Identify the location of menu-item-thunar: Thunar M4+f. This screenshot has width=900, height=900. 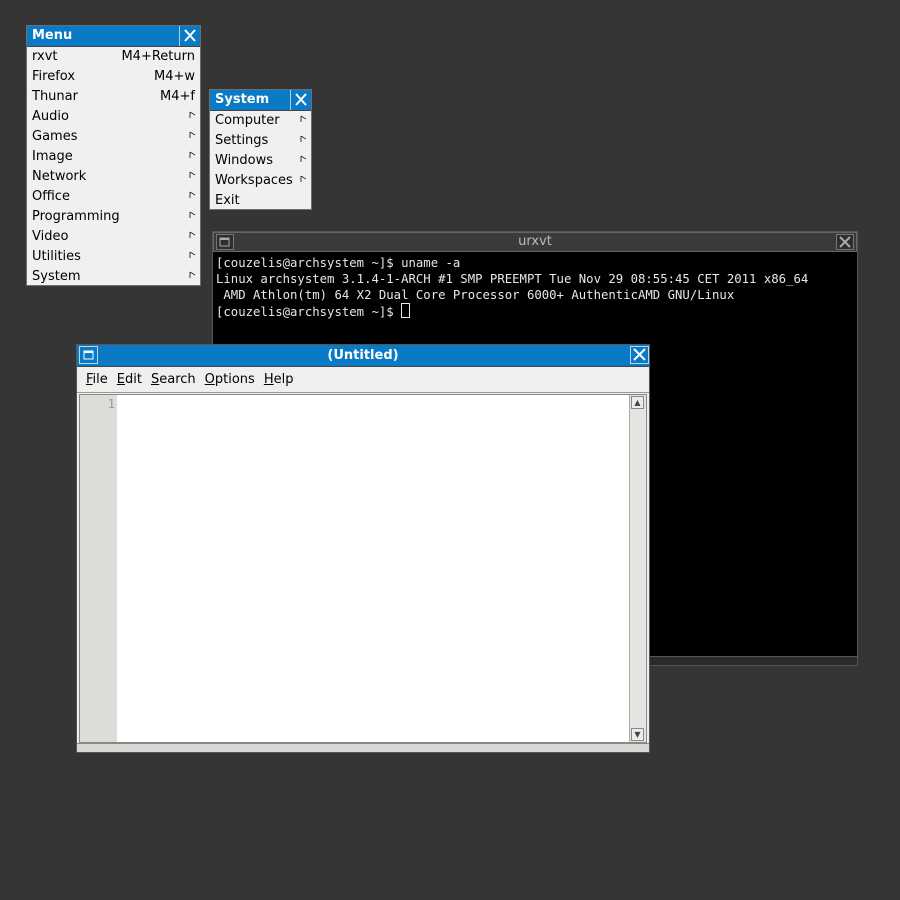
(113, 97).